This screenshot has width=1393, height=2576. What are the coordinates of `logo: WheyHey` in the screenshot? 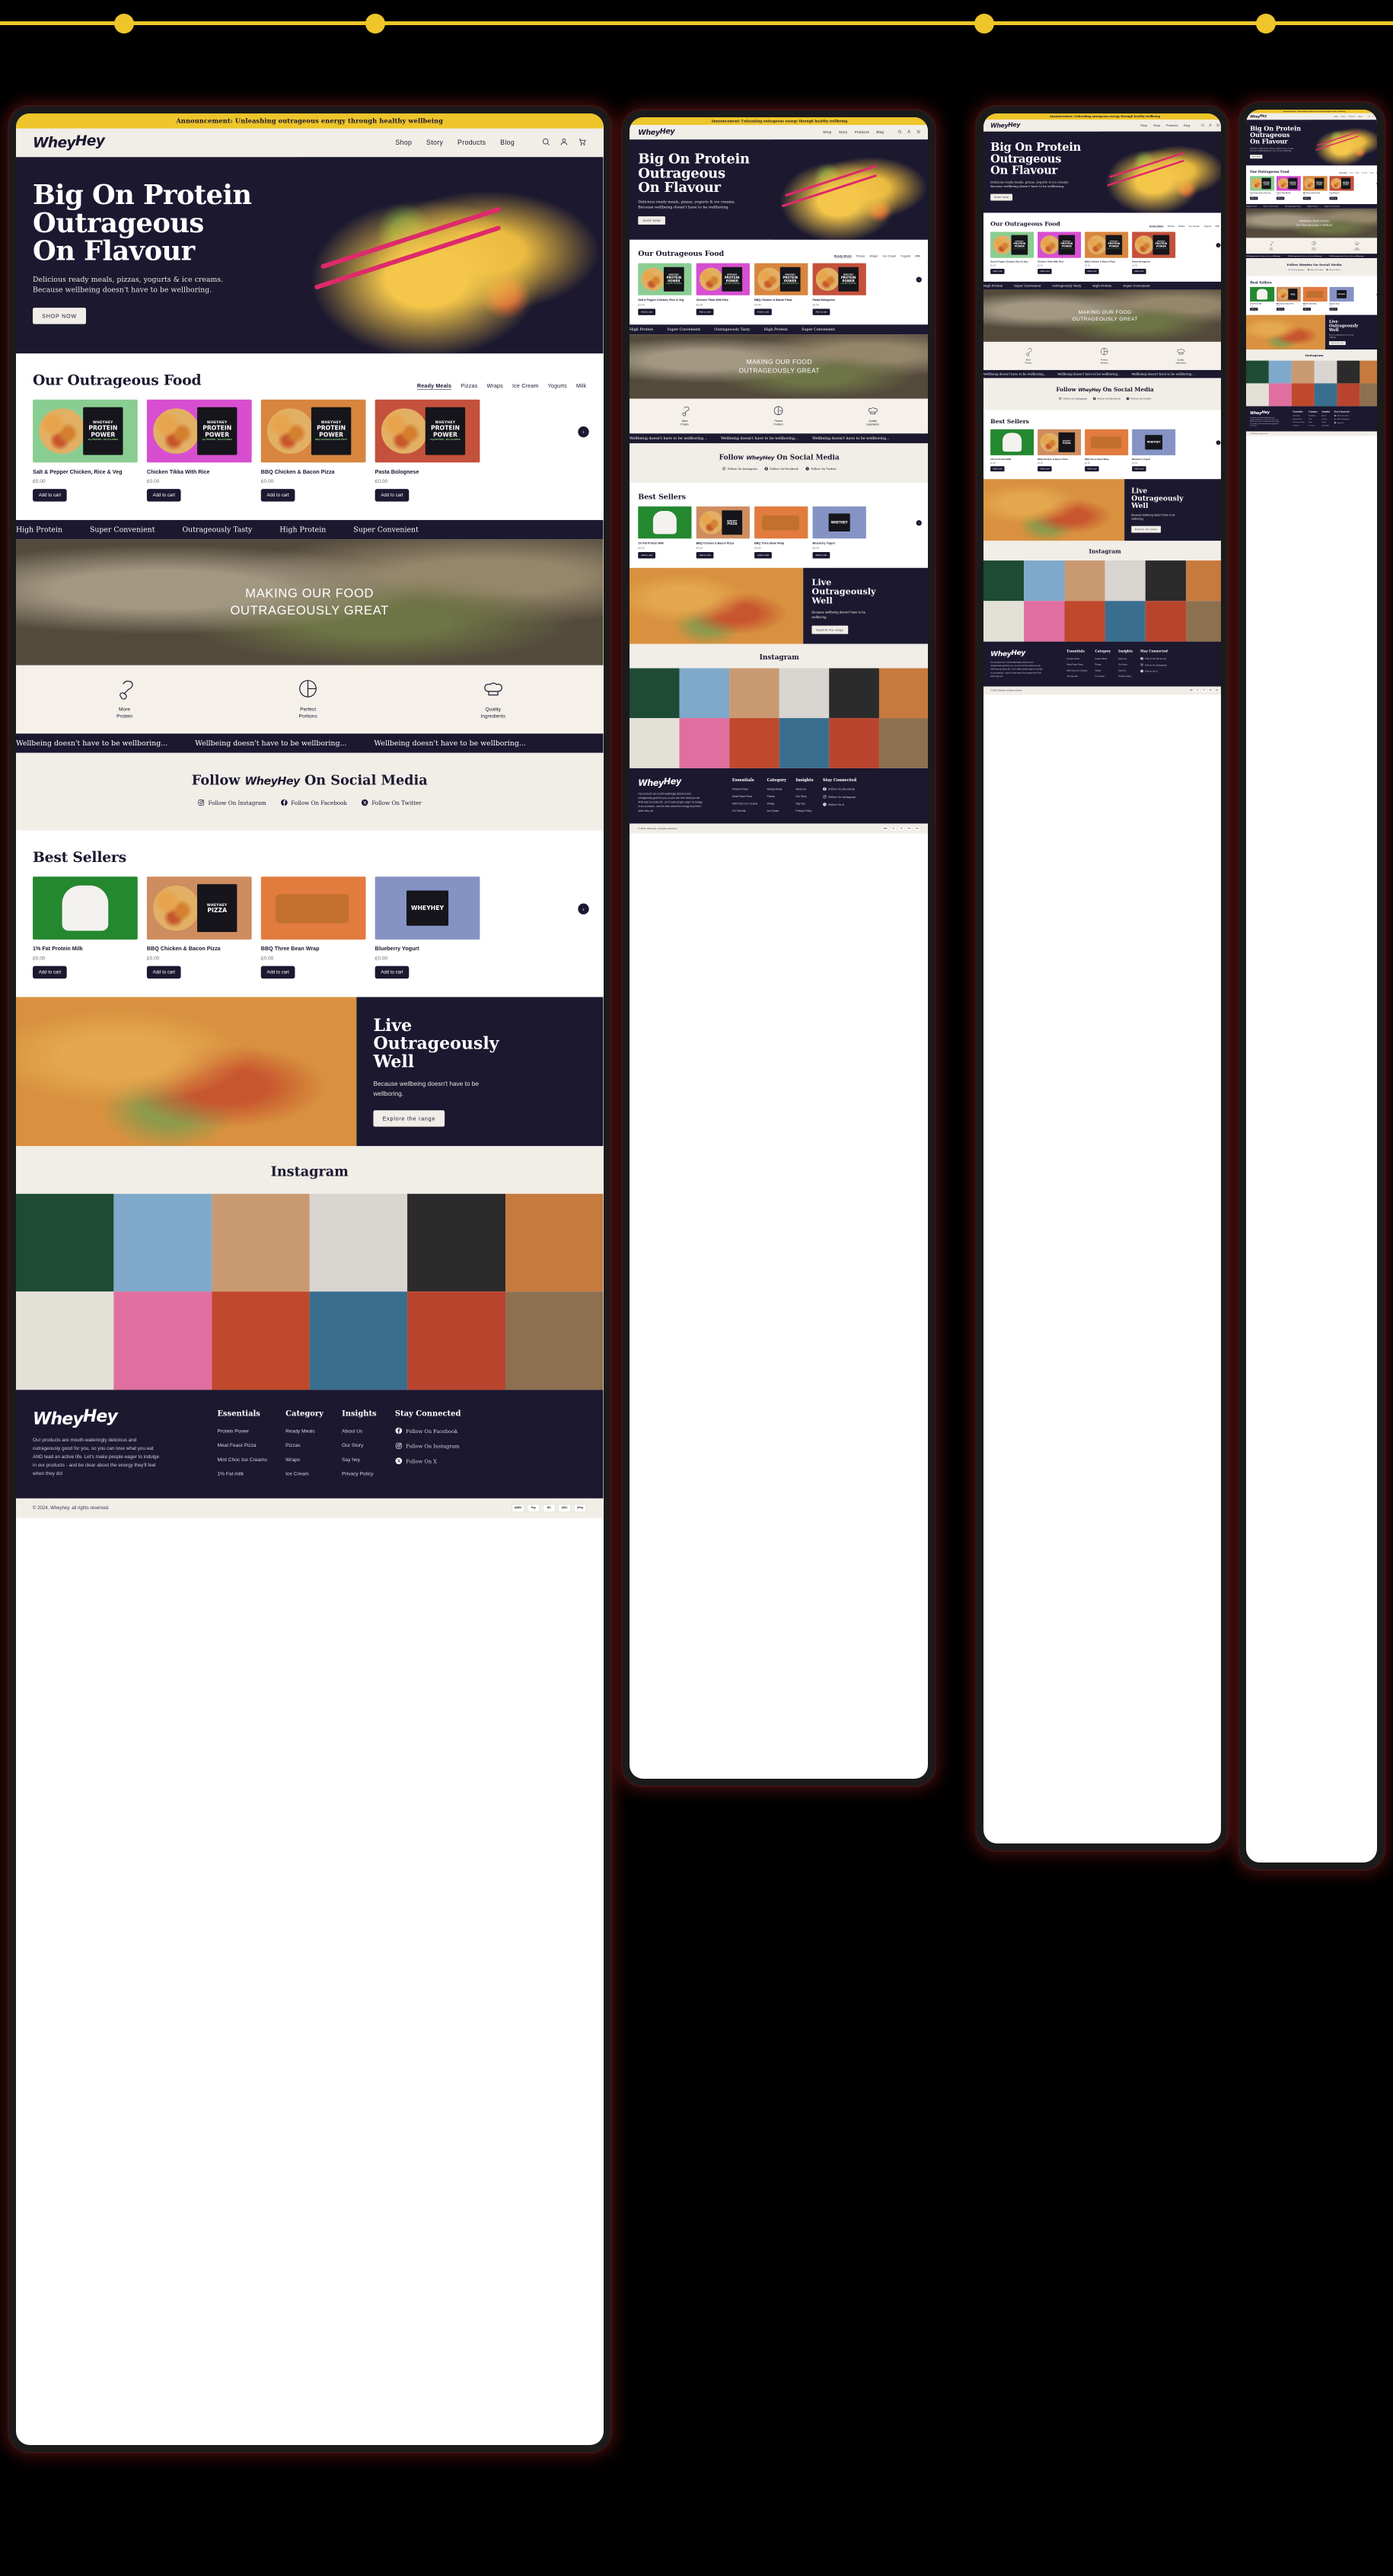 It's located at (1005, 125).